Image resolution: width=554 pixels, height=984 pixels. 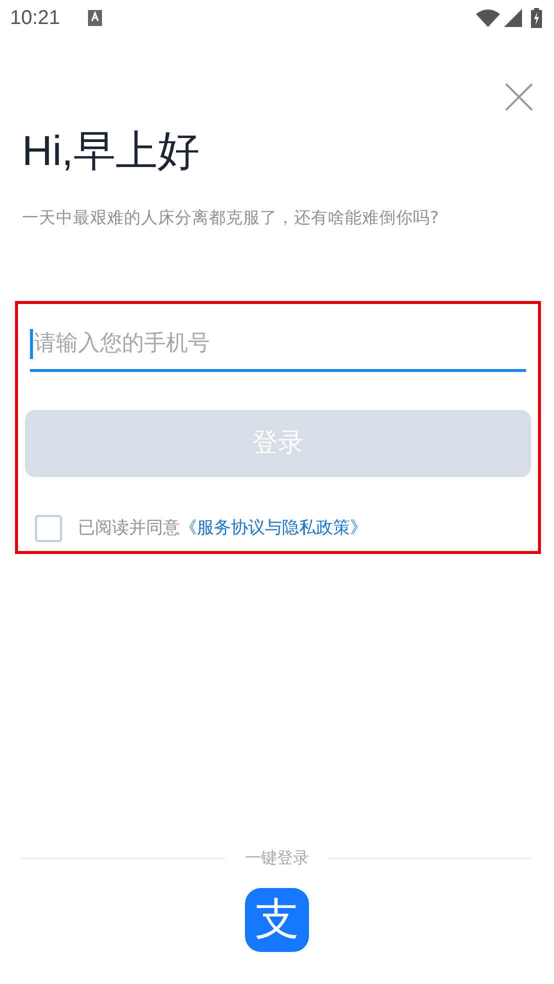 I want to click on policy-link: 《服务协议与隐私政策》, so click(x=273, y=528).